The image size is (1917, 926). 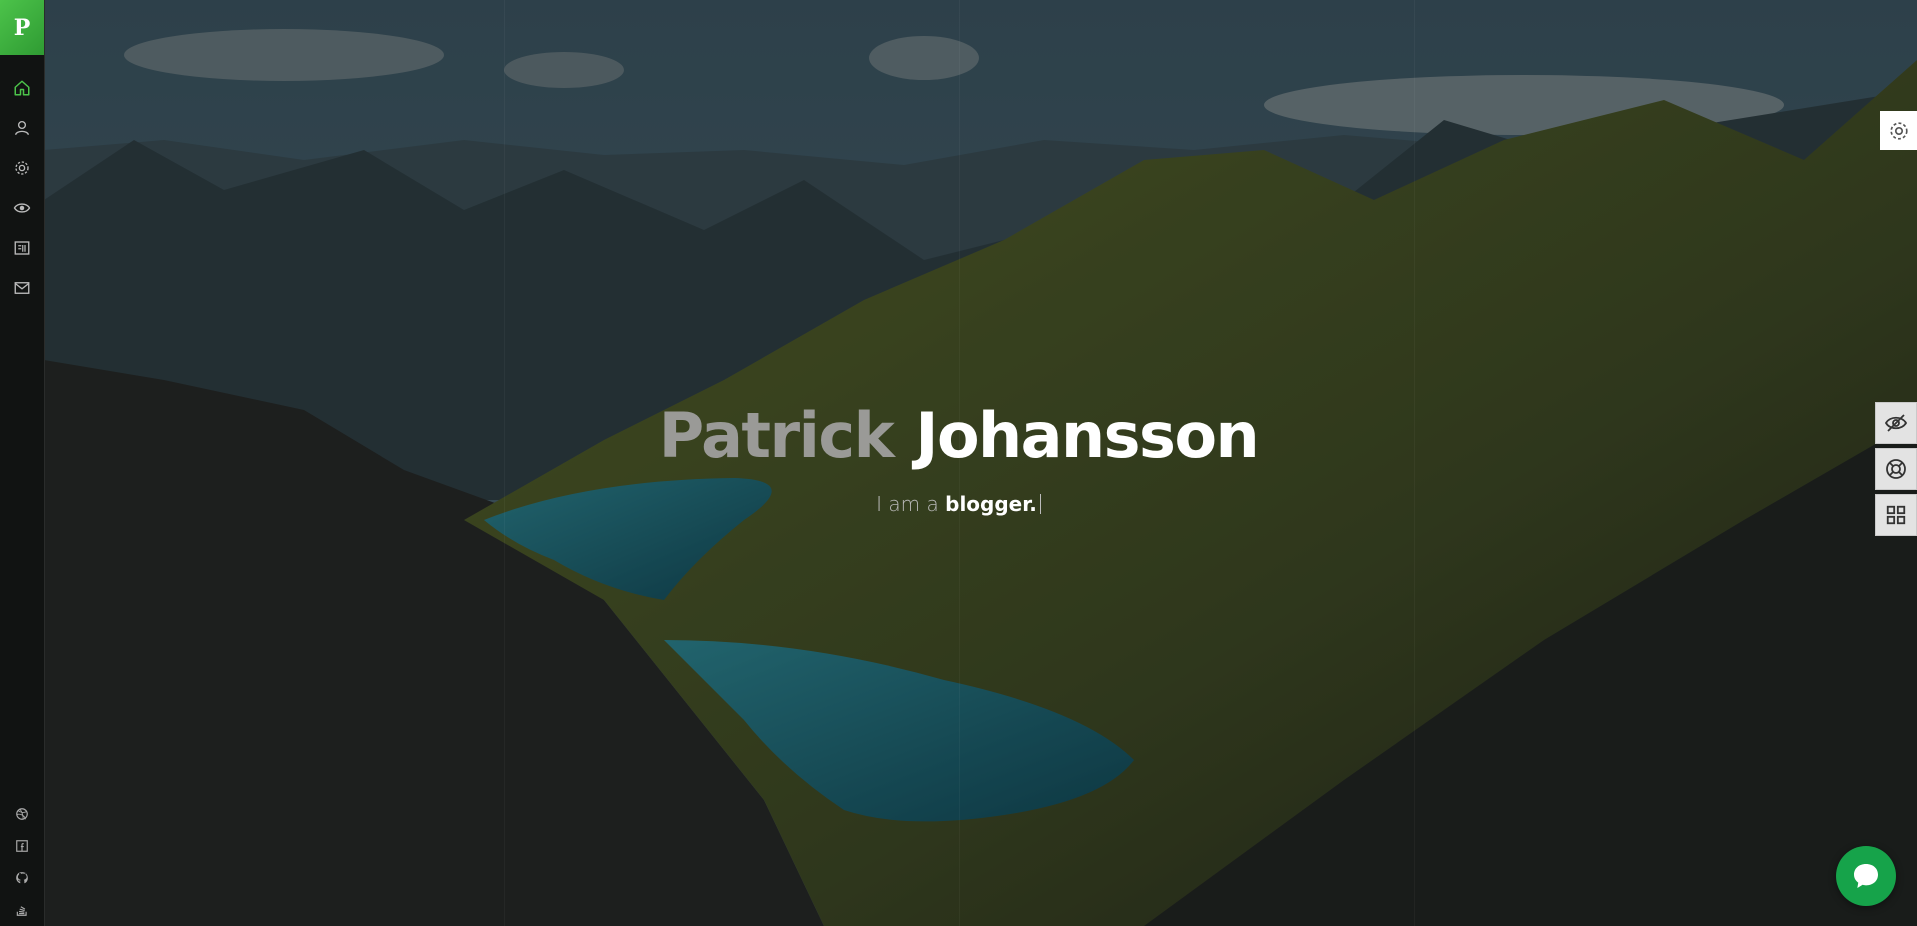 I want to click on social-dribbble, so click(x=22, y=814).